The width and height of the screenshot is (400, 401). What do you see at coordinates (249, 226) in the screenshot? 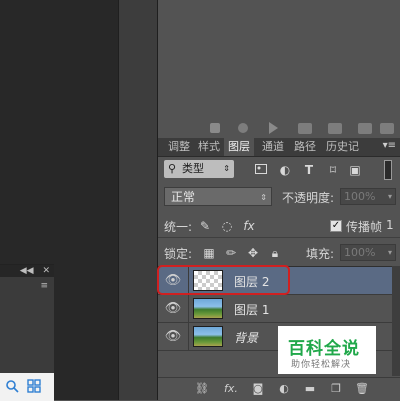
I see `unify-style-icon: fx` at bounding box center [249, 226].